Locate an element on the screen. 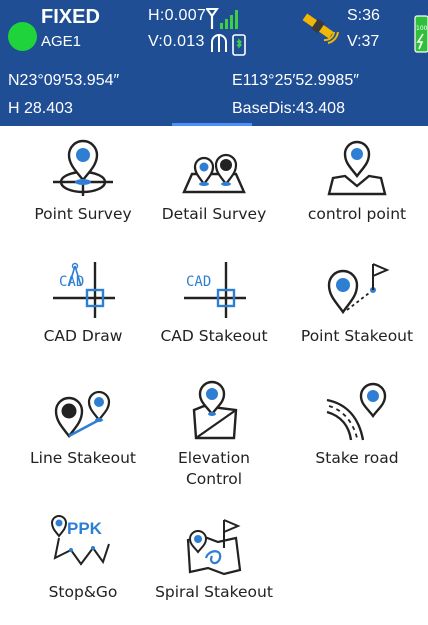  stake-road-tile: Stake road is located at coordinates (357, 424).